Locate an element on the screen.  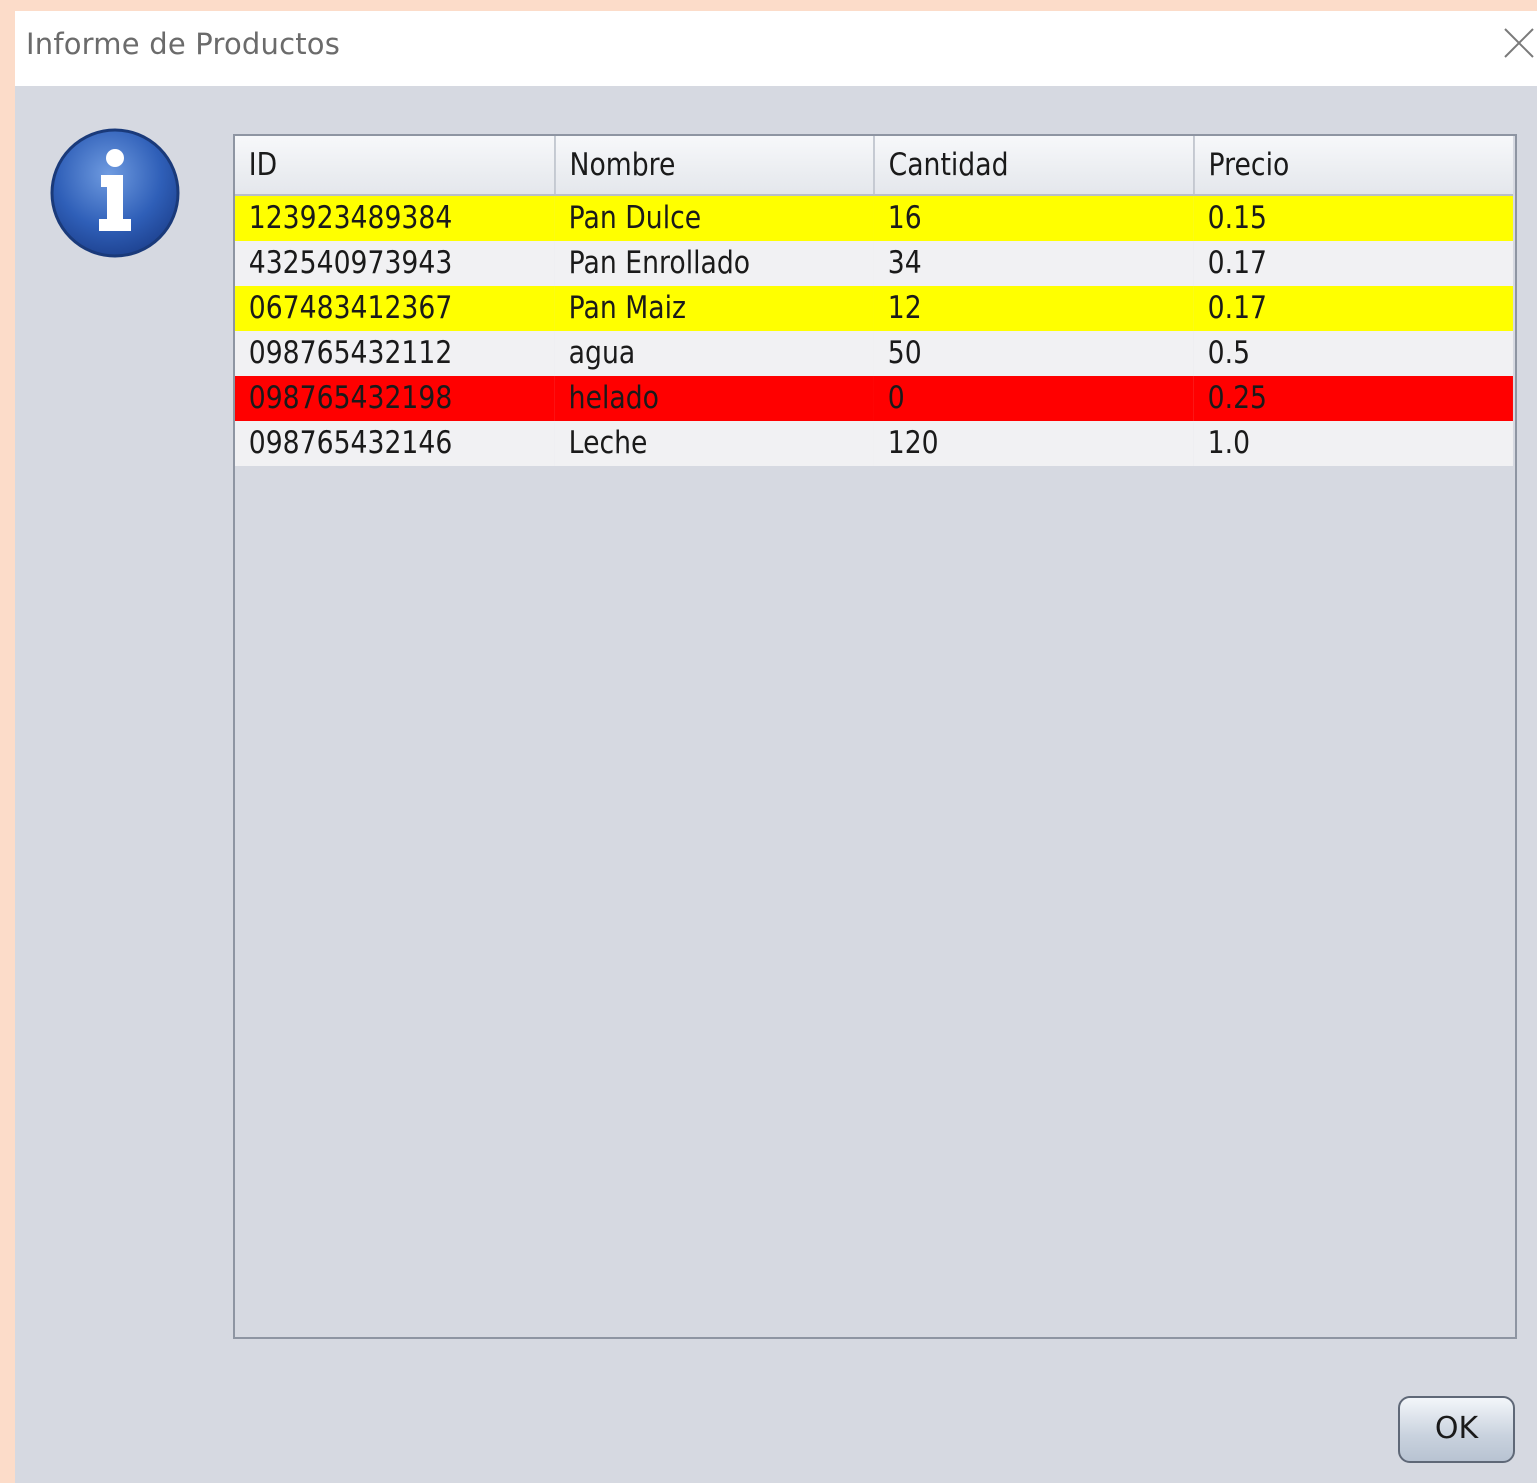
cell-cantidad: 120 is located at coordinates (1033, 443).